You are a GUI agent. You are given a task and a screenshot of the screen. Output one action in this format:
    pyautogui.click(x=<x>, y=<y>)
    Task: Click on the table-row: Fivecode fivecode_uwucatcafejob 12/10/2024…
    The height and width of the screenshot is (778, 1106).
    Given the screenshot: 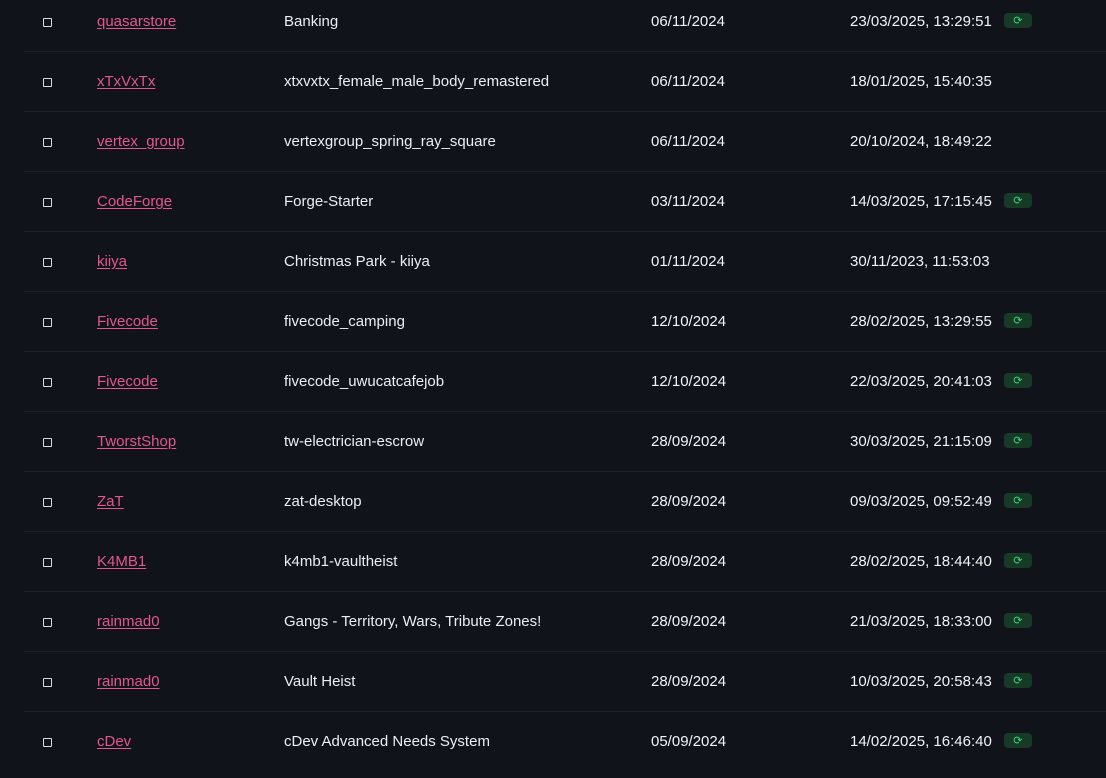 What is the action you would take?
    pyautogui.click(x=553, y=382)
    